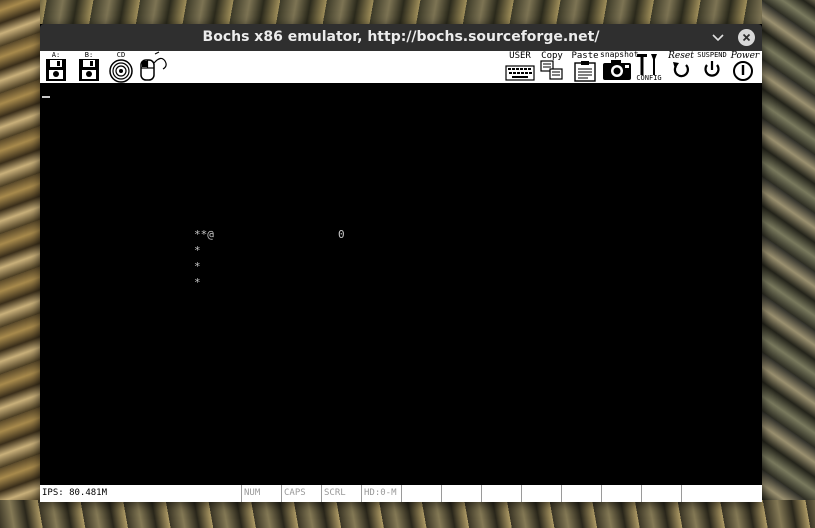 This screenshot has height=528, width=815. Describe the element at coordinates (585, 71) in the screenshot. I see `paste-icon` at that location.